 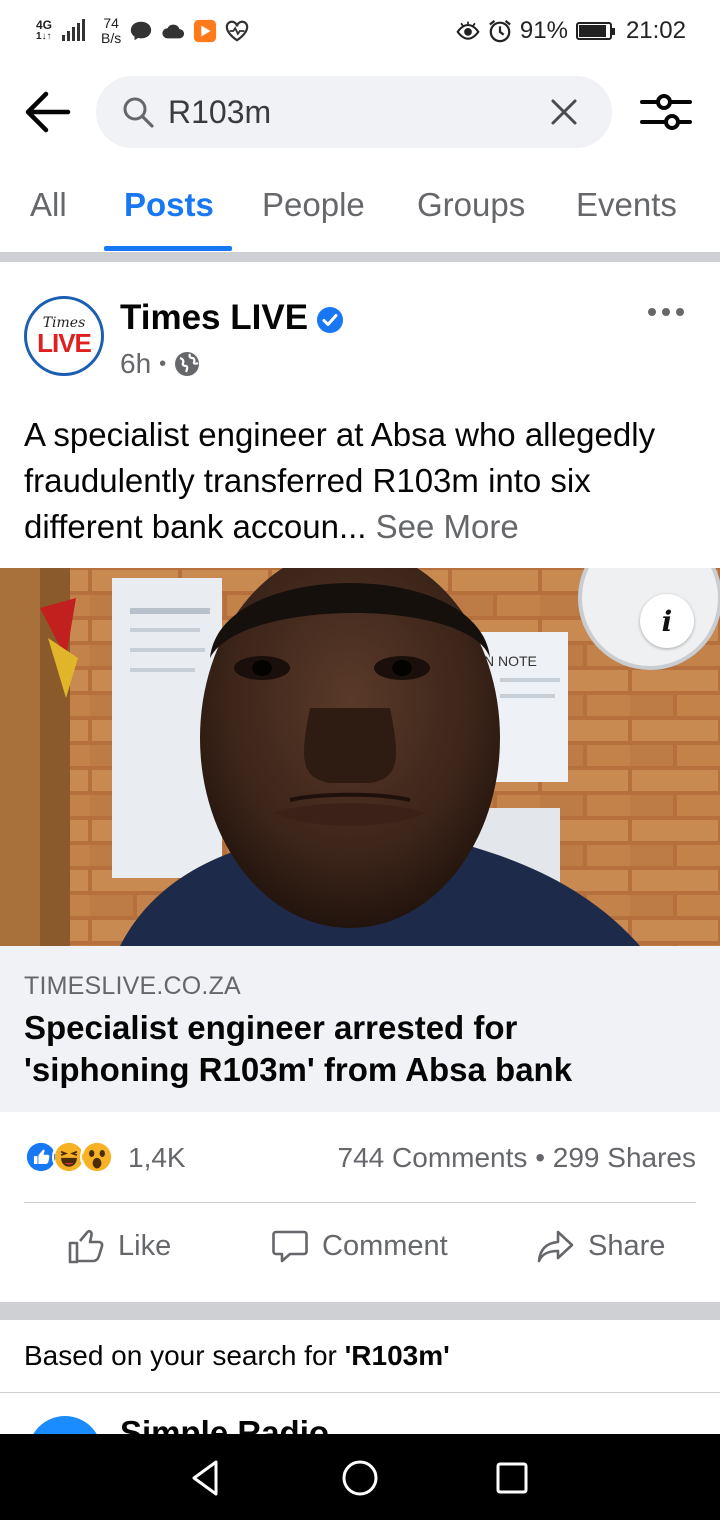 I want to click on post-meta: 6h •, so click(x=160, y=364).